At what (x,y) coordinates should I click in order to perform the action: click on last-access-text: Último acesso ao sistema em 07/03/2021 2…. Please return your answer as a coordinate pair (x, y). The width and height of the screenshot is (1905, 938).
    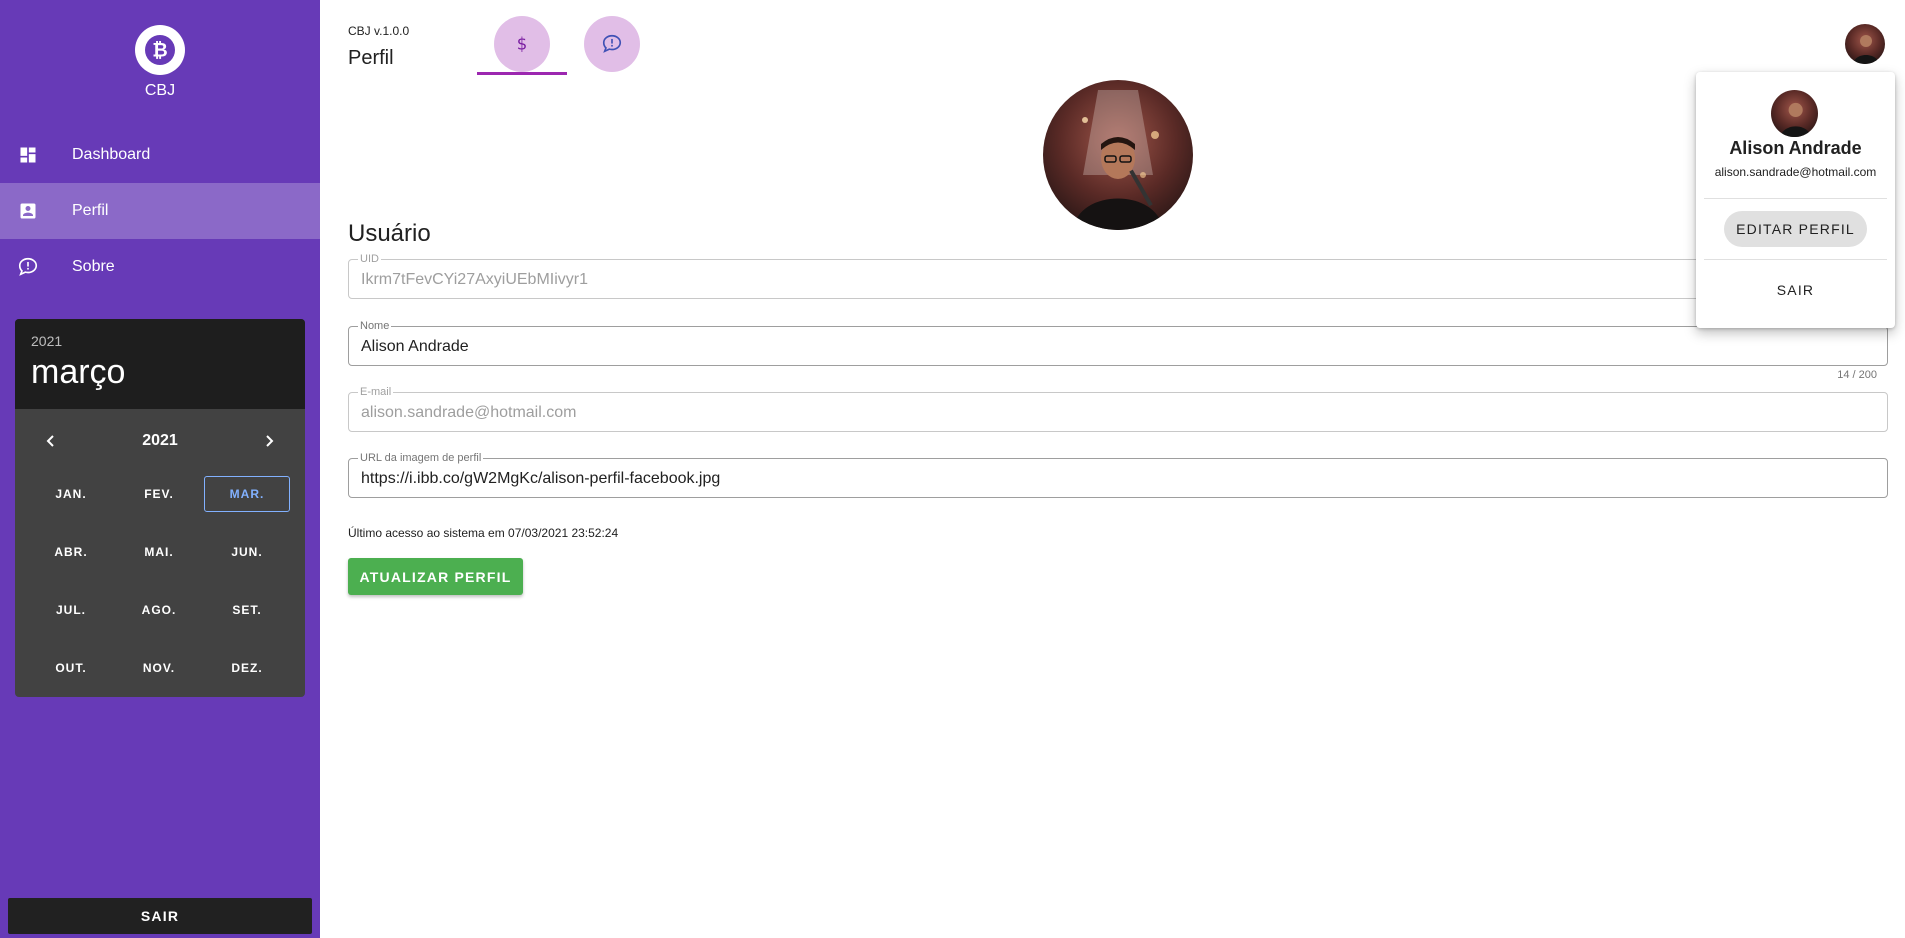
    Looking at the image, I should click on (483, 533).